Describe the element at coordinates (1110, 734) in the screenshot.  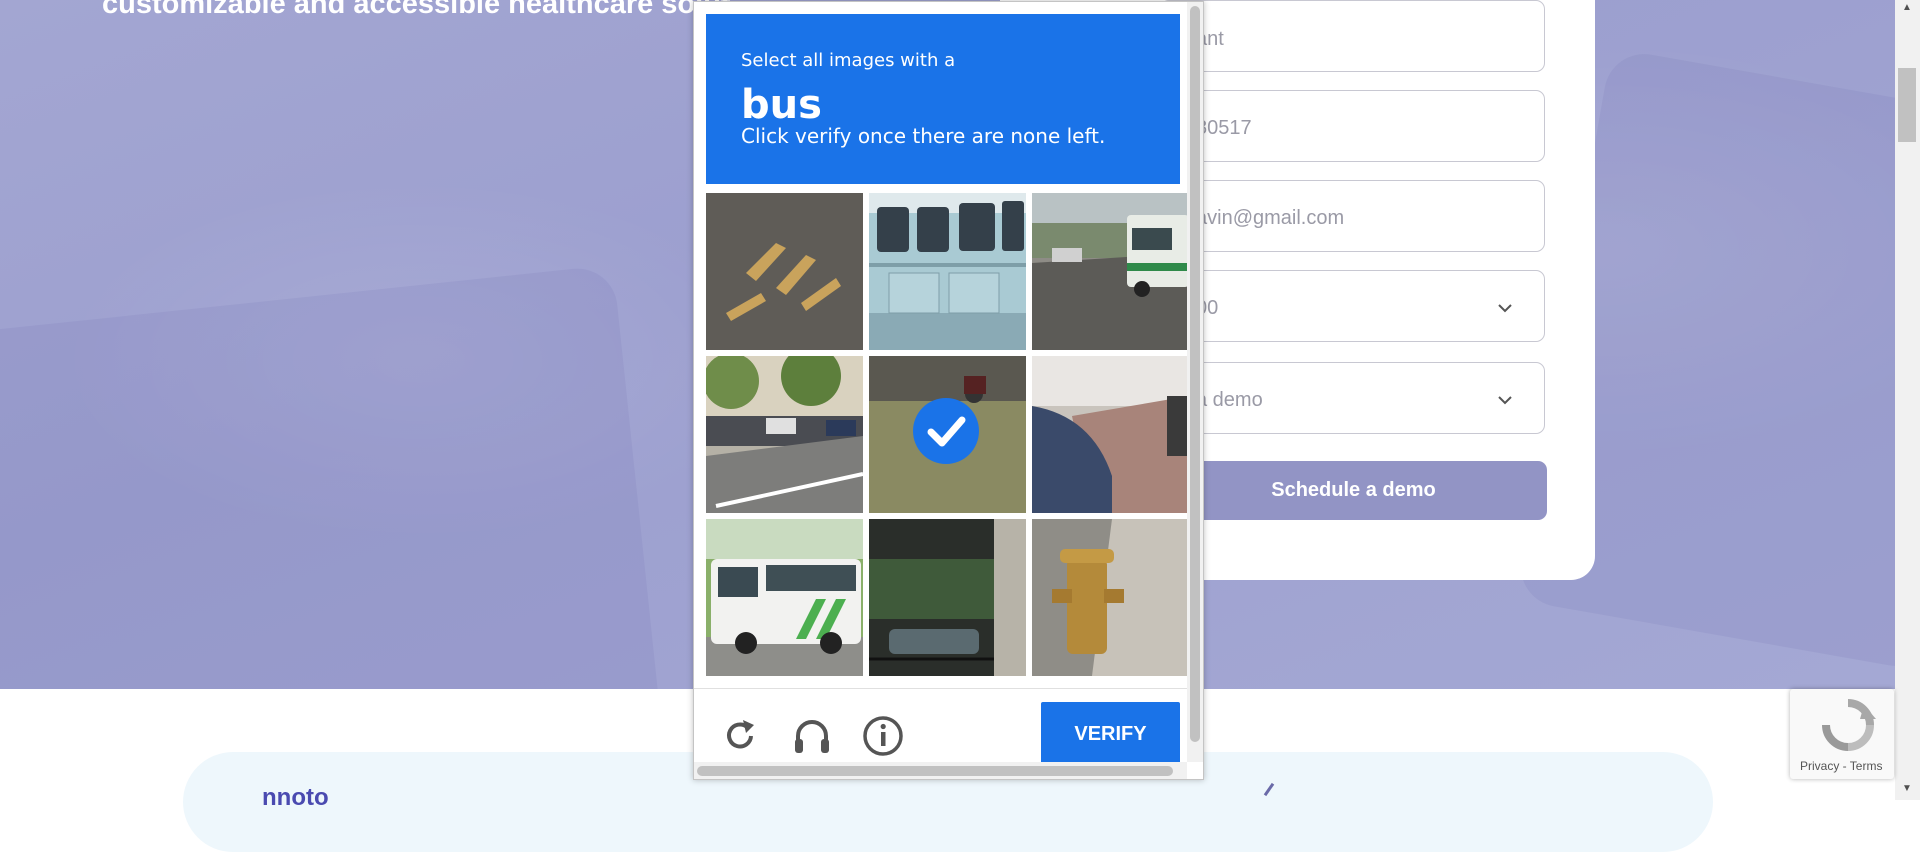
I see `verify-button: VERIFY` at that location.